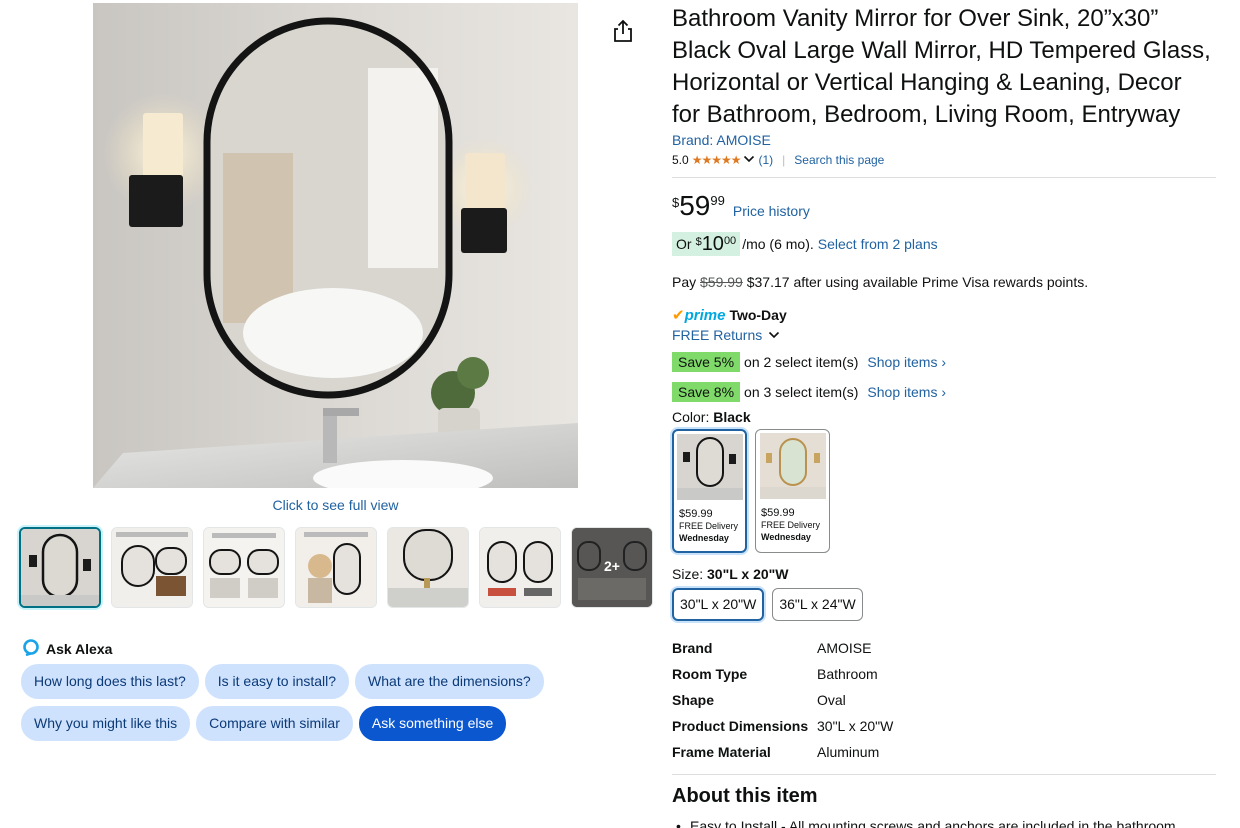 Image resolution: width=1240 pixels, height=828 pixels. I want to click on size-label: Size: 30"L x 20"W, so click(944, 574).